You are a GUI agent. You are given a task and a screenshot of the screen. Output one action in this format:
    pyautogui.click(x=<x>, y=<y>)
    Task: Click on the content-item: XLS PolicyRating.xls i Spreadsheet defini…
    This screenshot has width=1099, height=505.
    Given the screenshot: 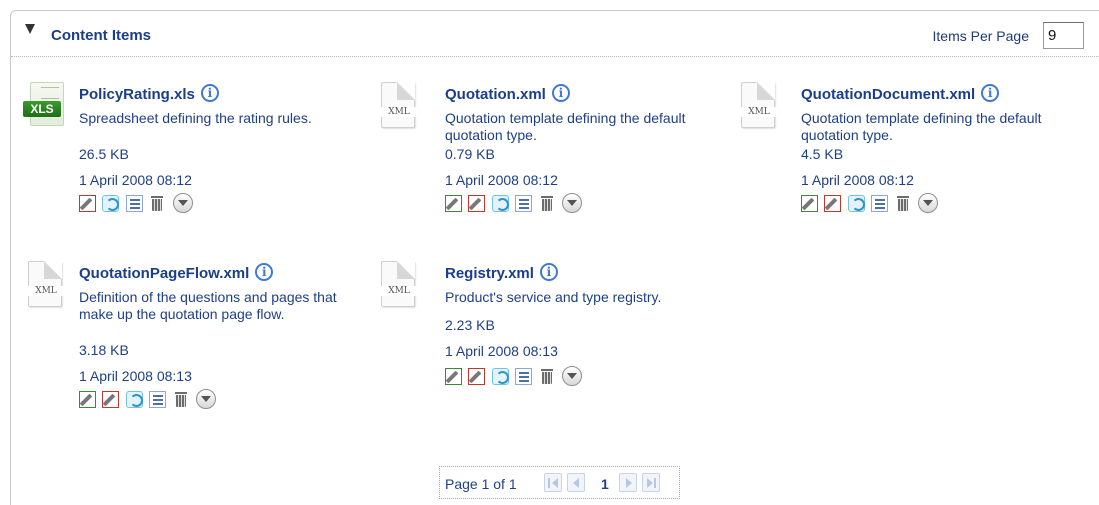 What is the action you would take?
    pyautogui.click(x=182, y=172)
    